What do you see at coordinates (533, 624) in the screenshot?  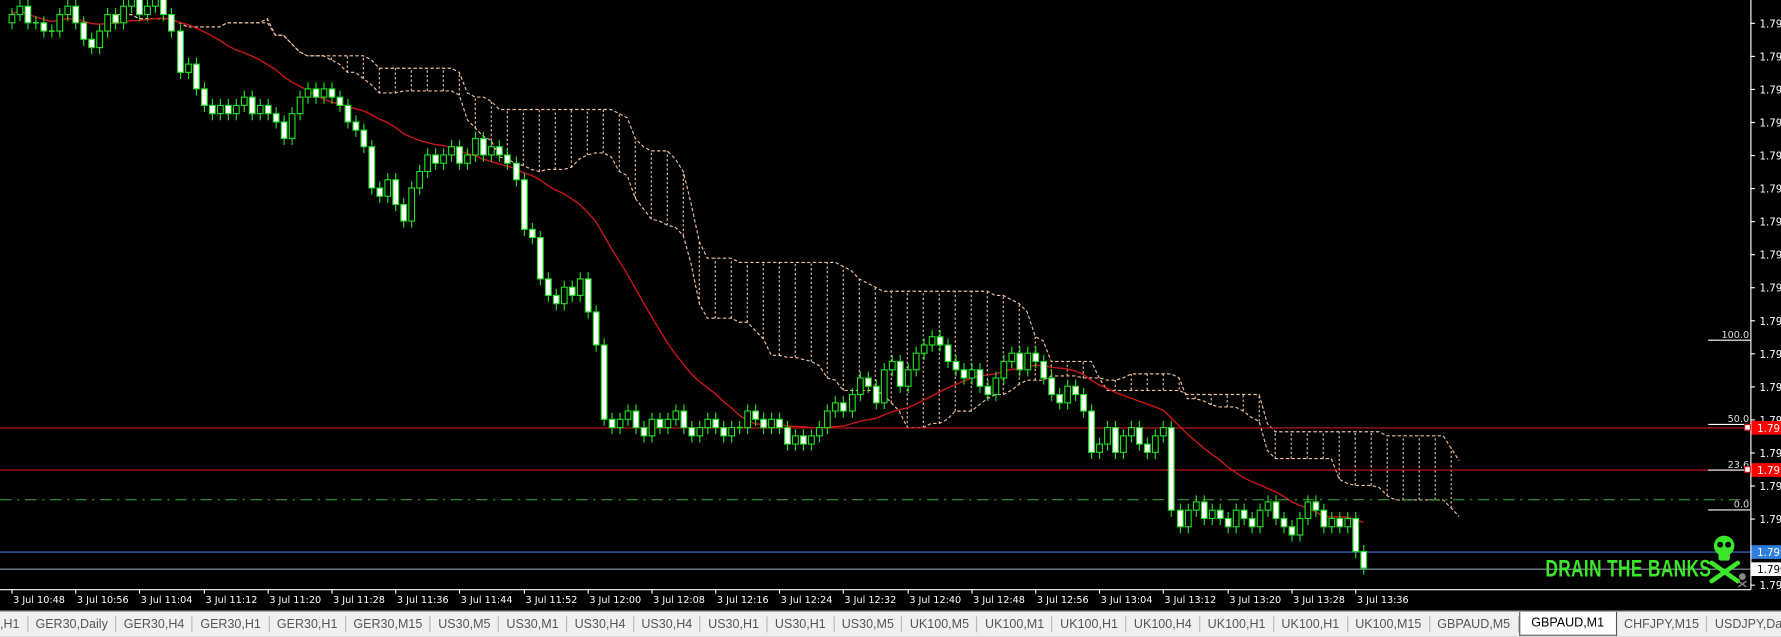 I see `chart-tab: US30,M1` at bounding box center [533, 624].